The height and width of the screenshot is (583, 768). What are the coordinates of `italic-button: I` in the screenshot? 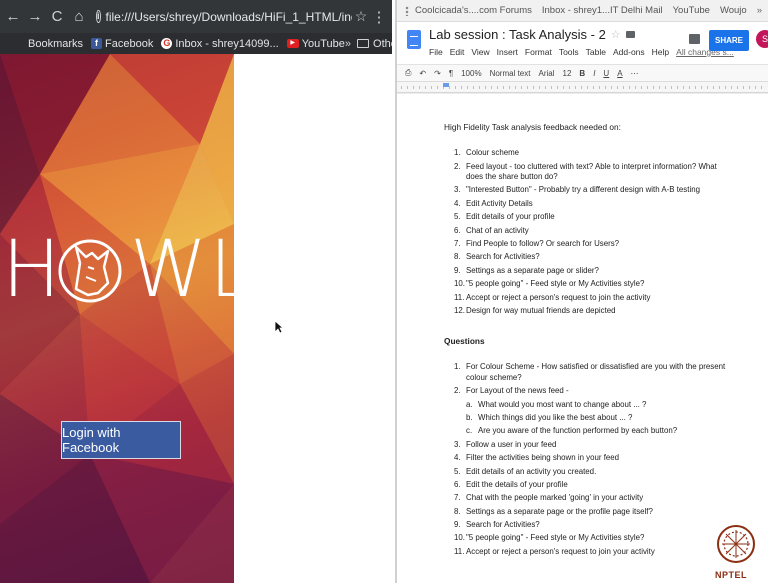 It's located at (594, 73).